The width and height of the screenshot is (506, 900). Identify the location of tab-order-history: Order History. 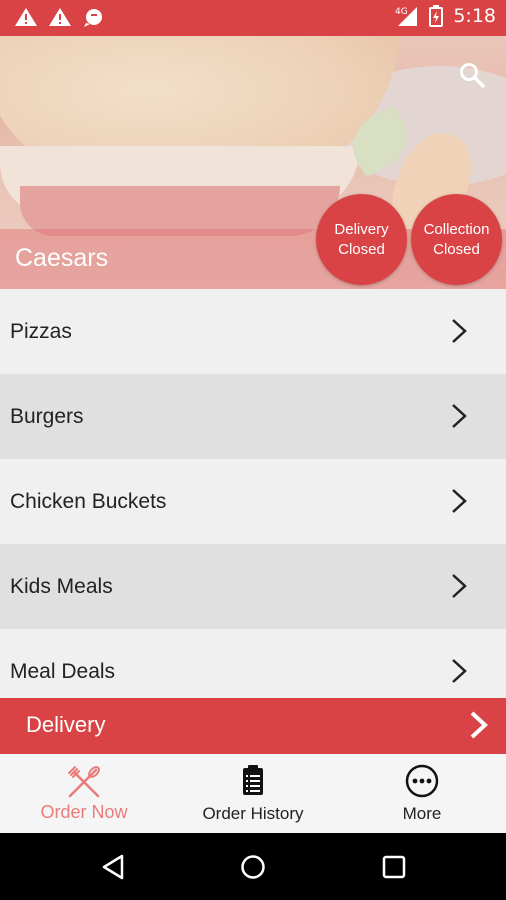
(253, 793).